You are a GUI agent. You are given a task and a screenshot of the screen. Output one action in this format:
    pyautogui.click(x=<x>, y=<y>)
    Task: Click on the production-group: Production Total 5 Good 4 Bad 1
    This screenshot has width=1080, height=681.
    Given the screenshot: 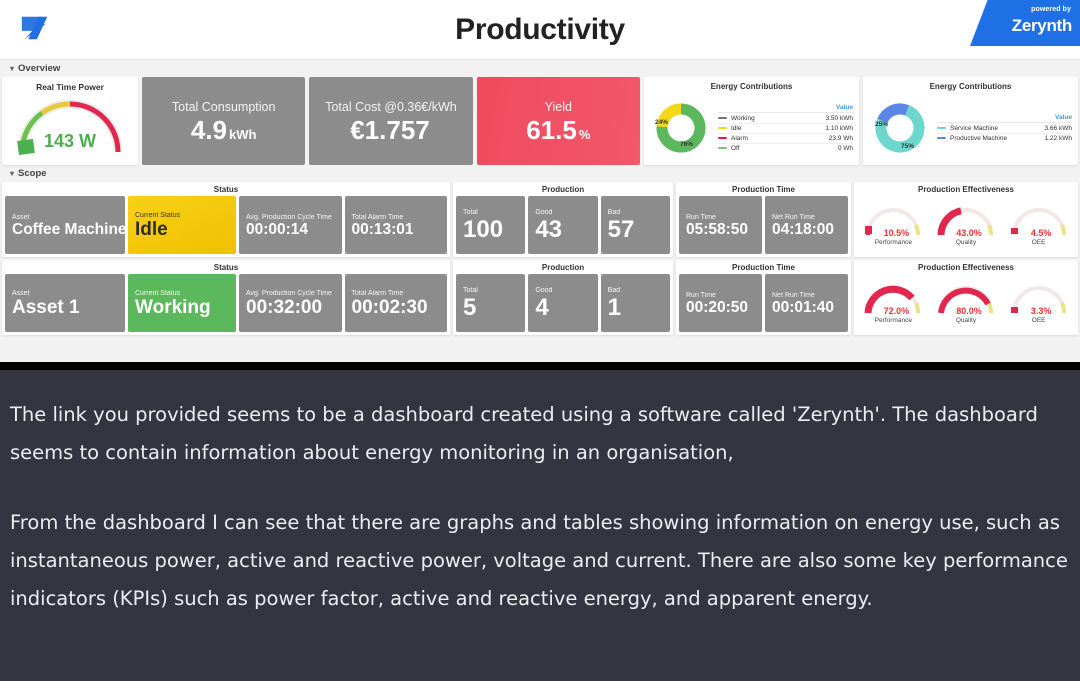 What is the action you would take?
    pyautogui.click(x=563, y=297)
    